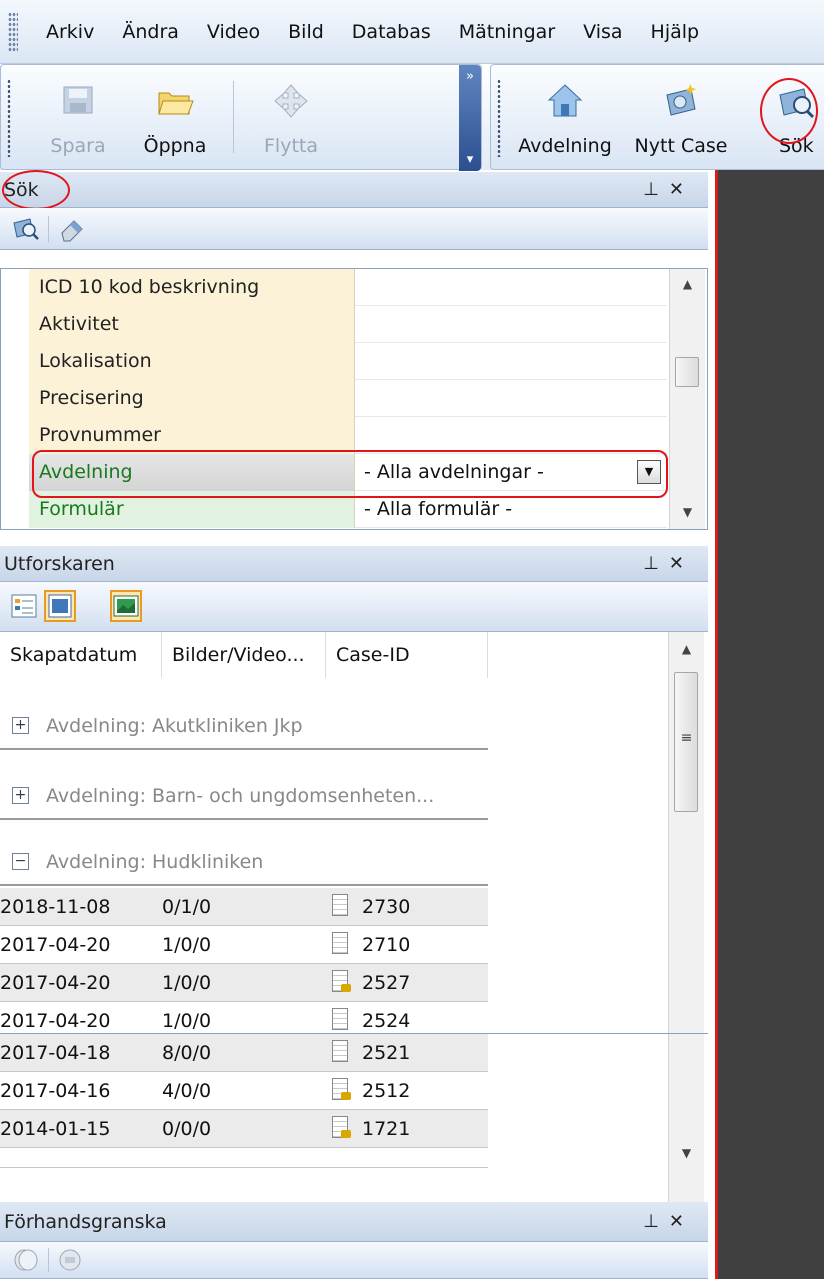  I want to click on toolbar-overflow-button: » ▾, so click(470, 118).